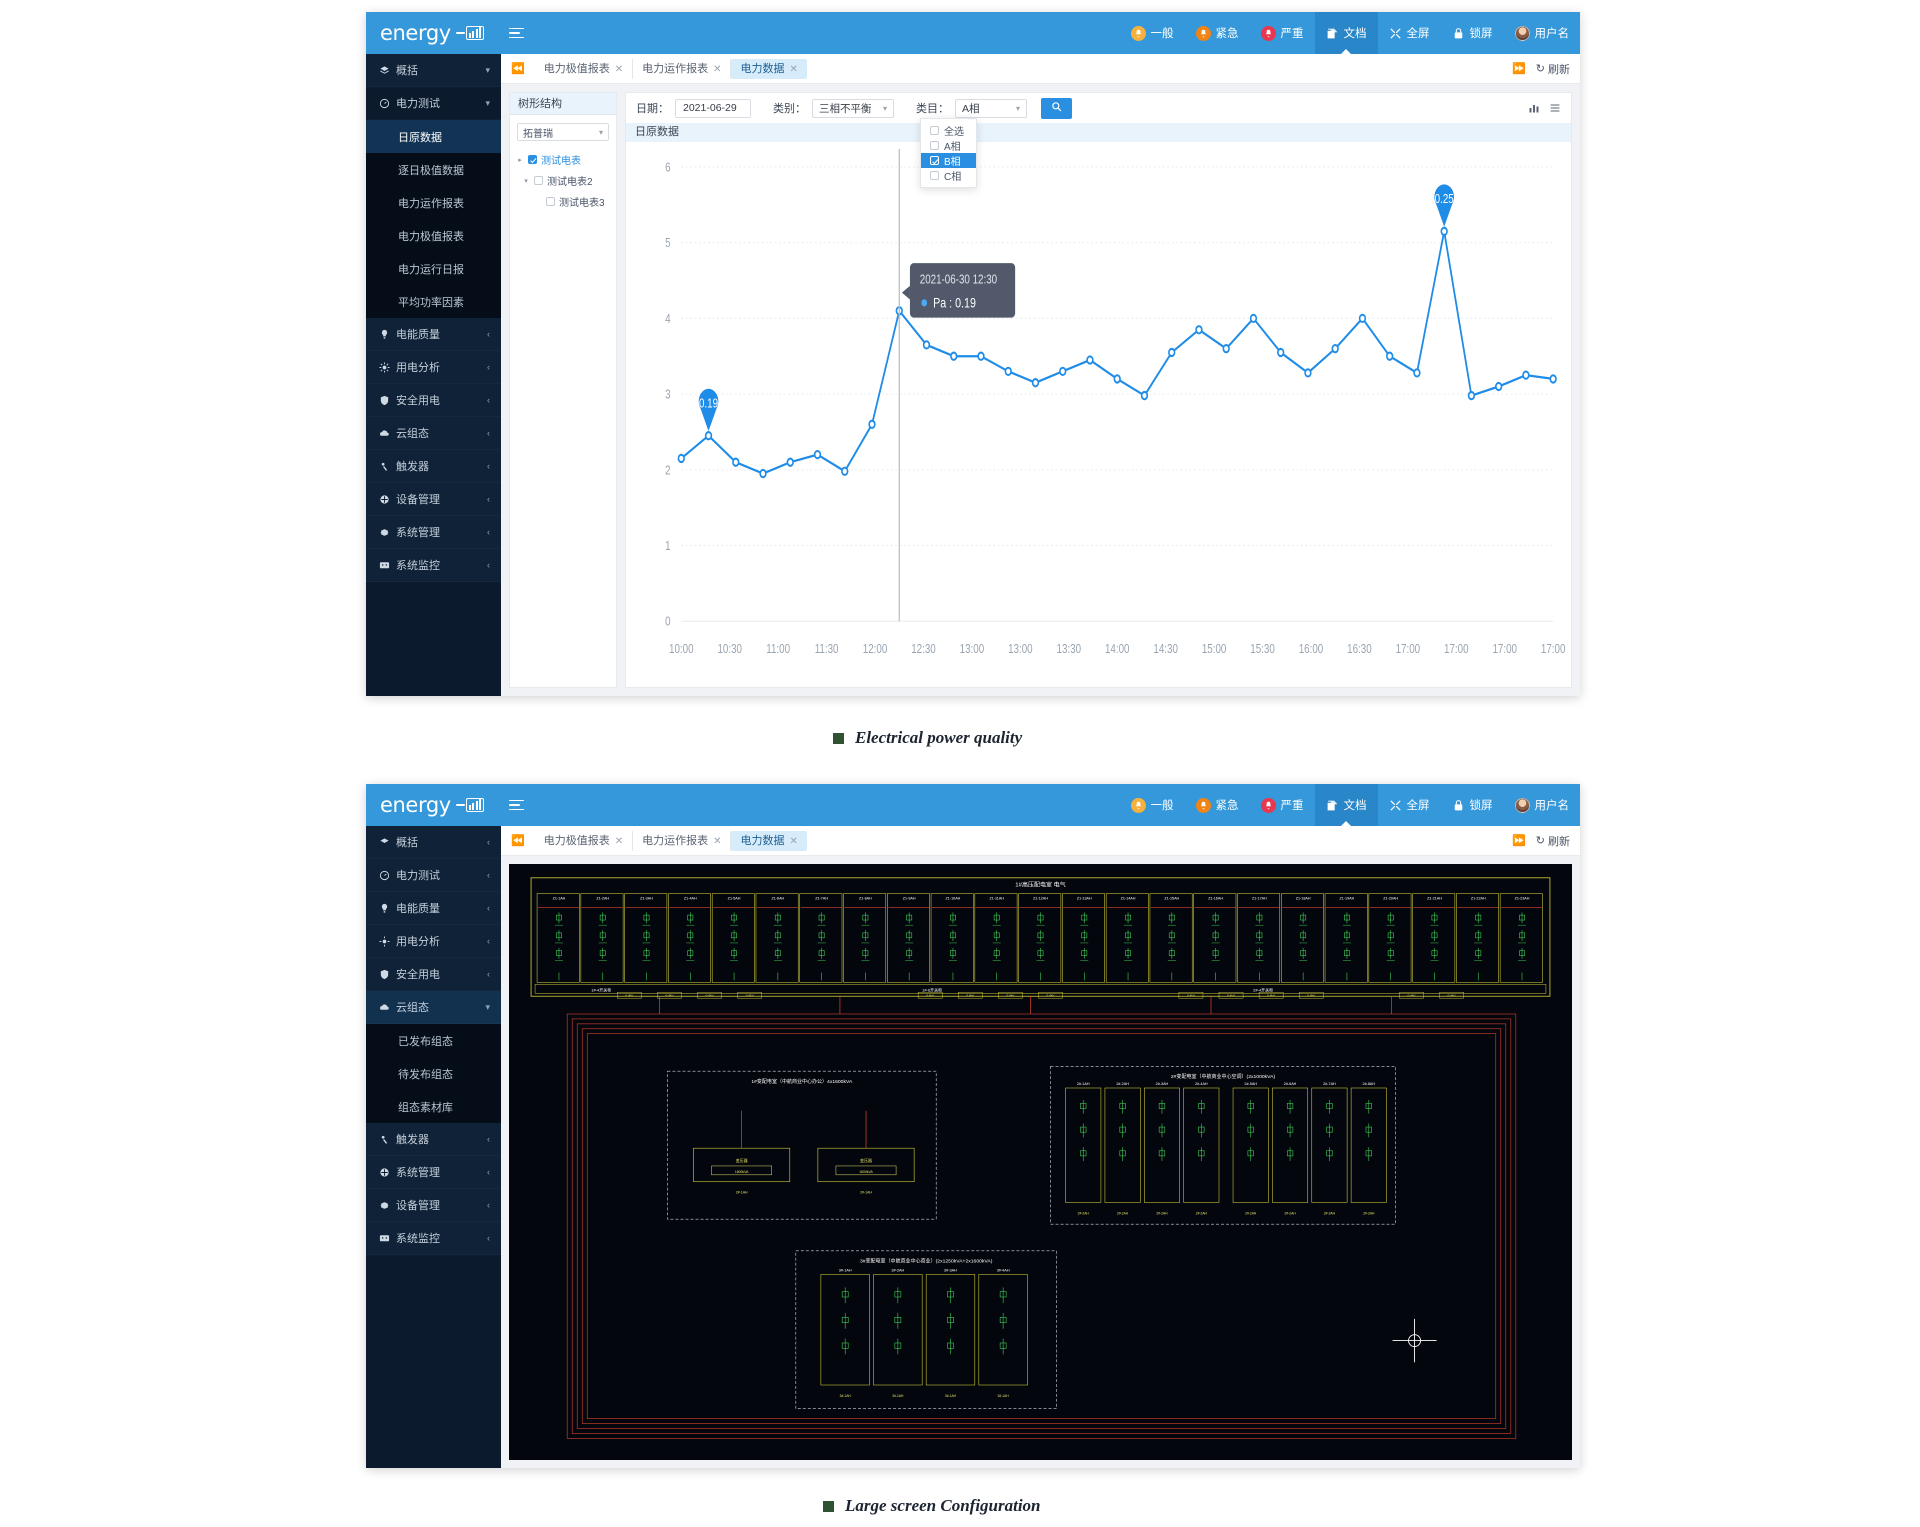 The image size is (1920, 1527). What do you see at coordinates (853, 108) in the screenshot?
I see `category-select: 三相不平衡 ▾` at bounding box center [853, 108].